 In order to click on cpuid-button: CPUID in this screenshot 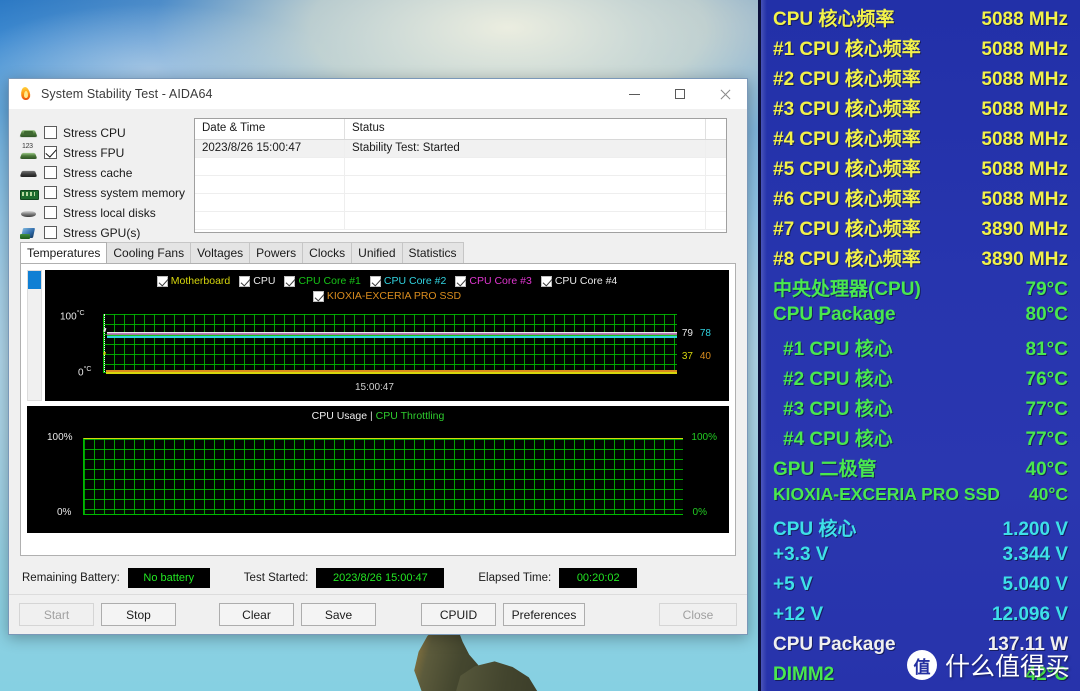, I will do `click(458, 614)`.